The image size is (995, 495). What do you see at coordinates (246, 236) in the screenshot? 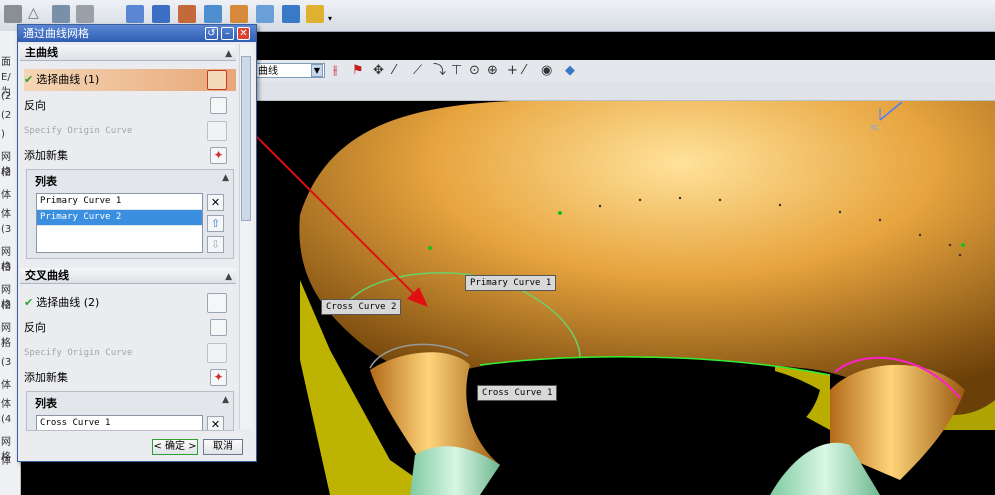
I see `dialog-scrollbar` at bounding box center [246, 236].